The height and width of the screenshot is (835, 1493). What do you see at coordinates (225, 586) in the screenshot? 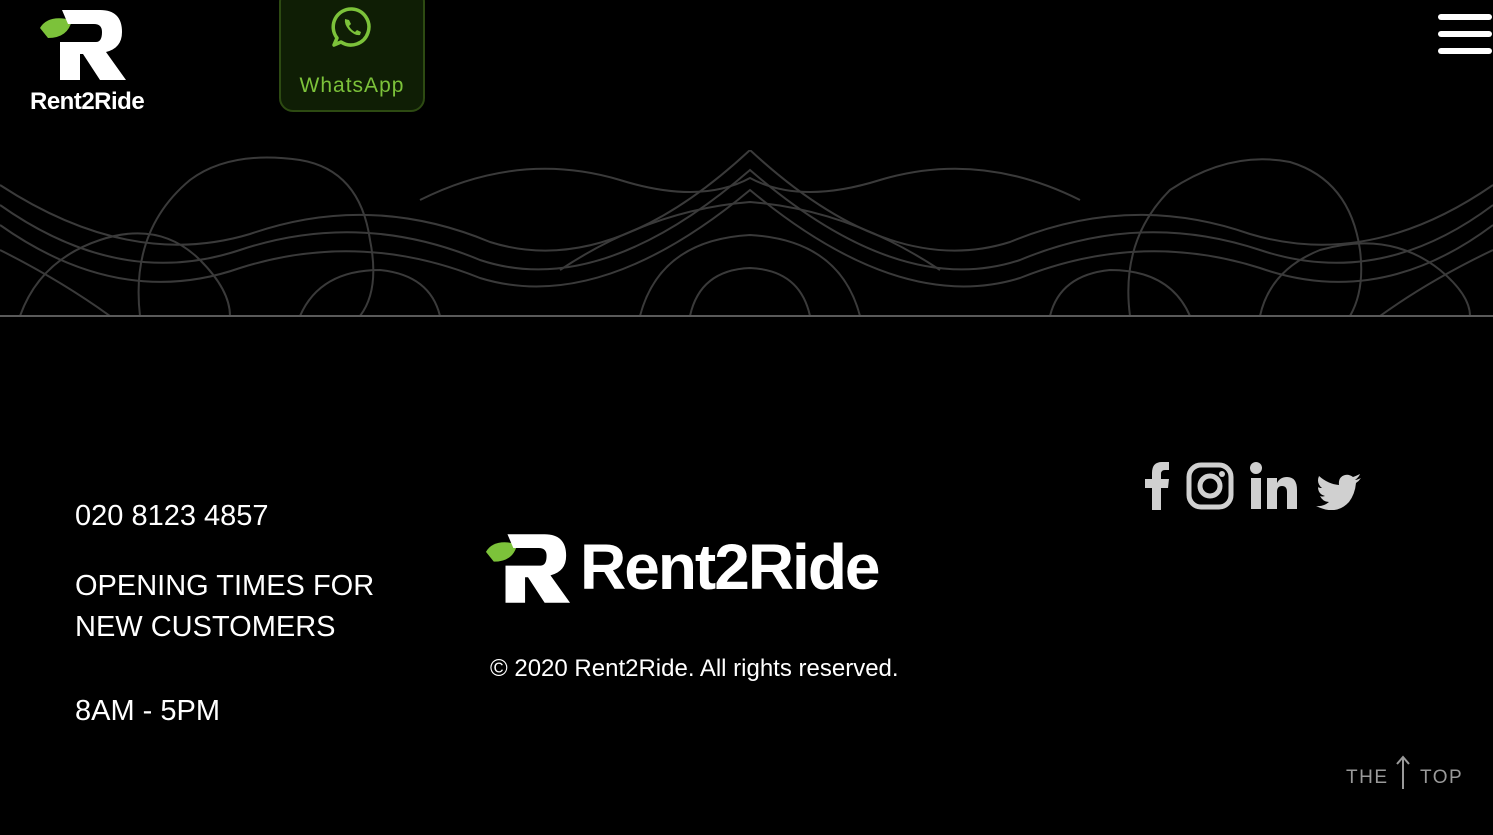
I see `opening-times-title-line1: OPENING TIMES FOR` at bounding box center [225, 586].